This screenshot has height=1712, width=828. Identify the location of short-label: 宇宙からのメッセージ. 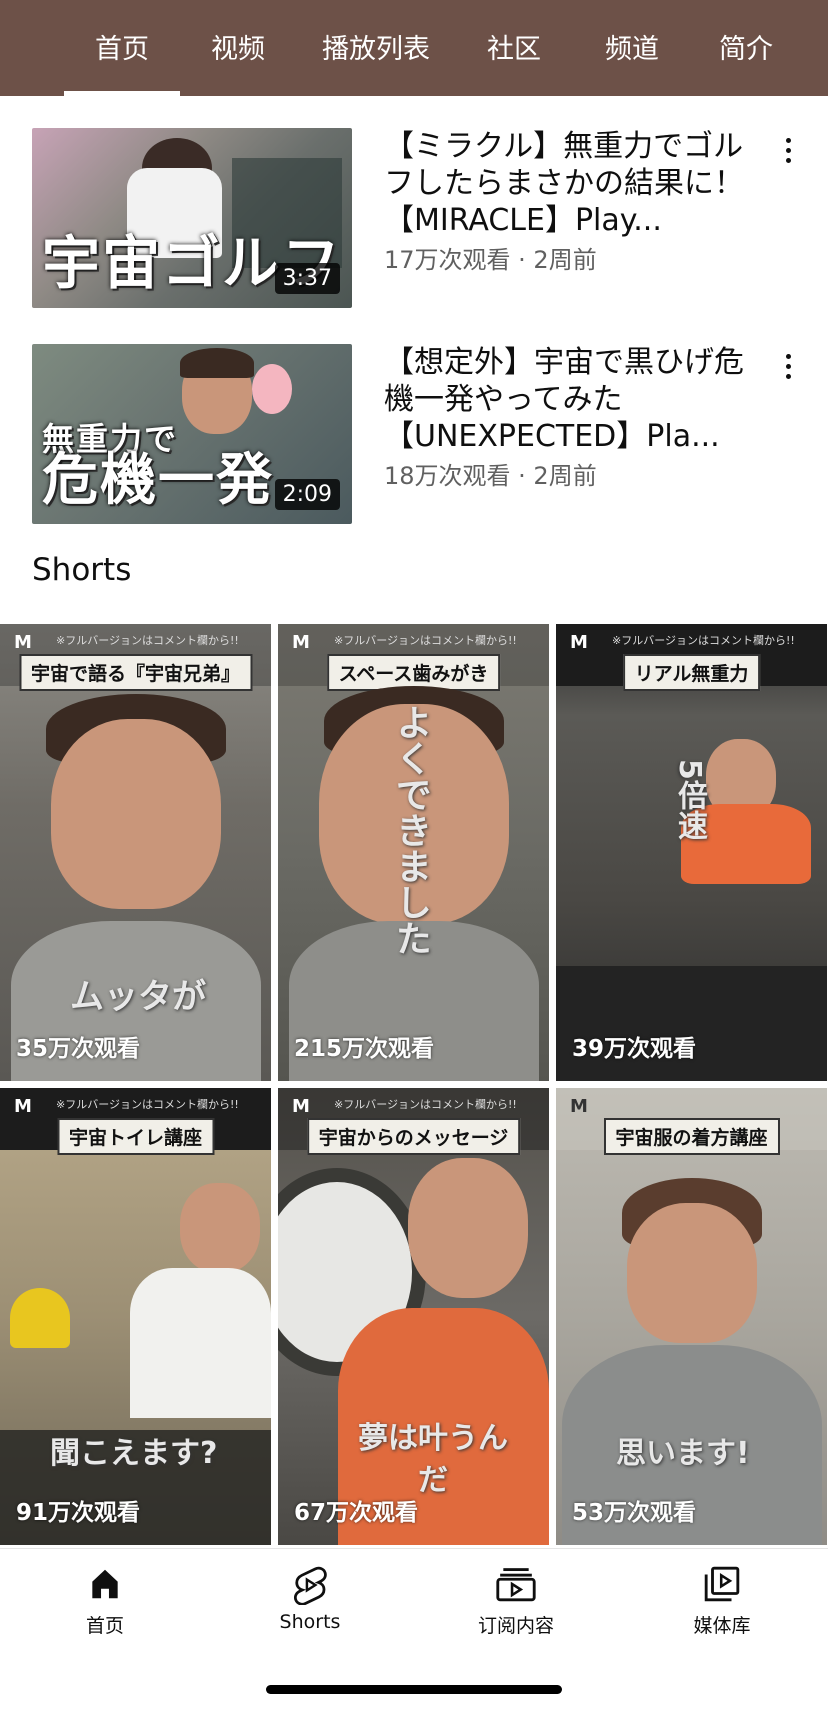
(413, 1136).